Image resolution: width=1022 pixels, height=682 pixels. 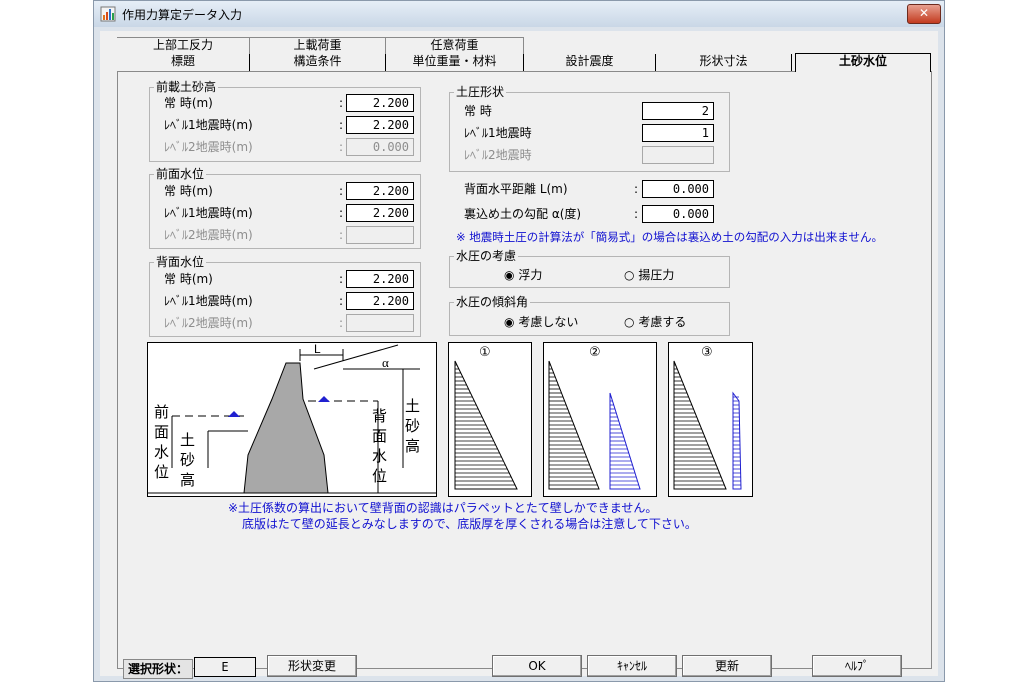 I want to click on tab-design-seismic: 設計震度, so click(x=590, y=62).